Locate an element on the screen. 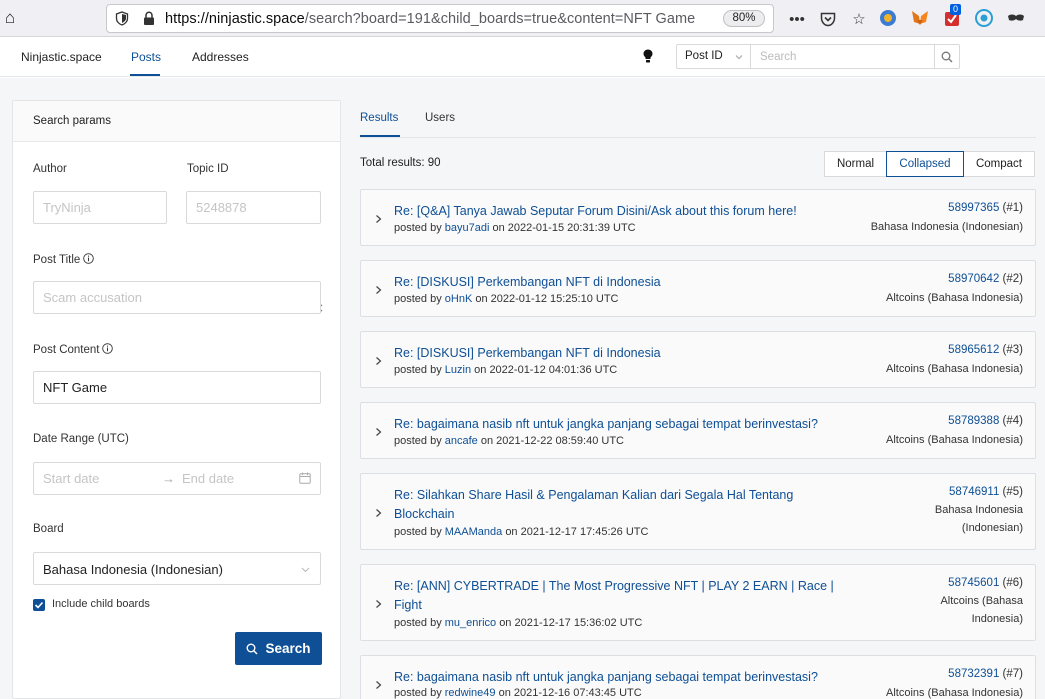  lock-icon is located at coordinates (149, 18).